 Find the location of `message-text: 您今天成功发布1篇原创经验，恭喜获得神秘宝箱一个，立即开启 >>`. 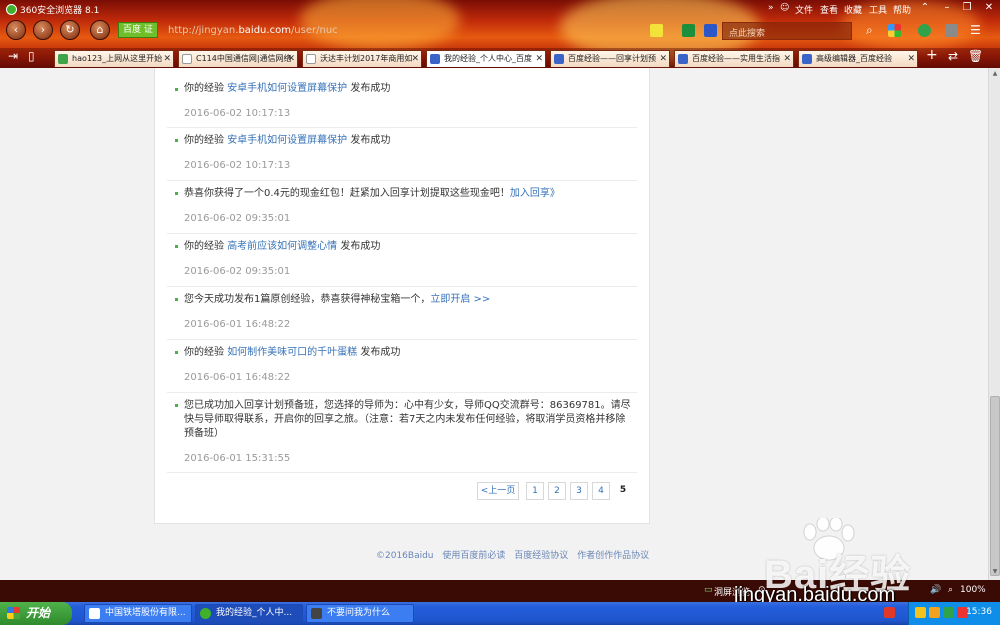

message-text: 您今天成功发布1篇原创经验，恭喜获得神秘宝箱一个，立即开启 >> is located at coordinates (409, 300).